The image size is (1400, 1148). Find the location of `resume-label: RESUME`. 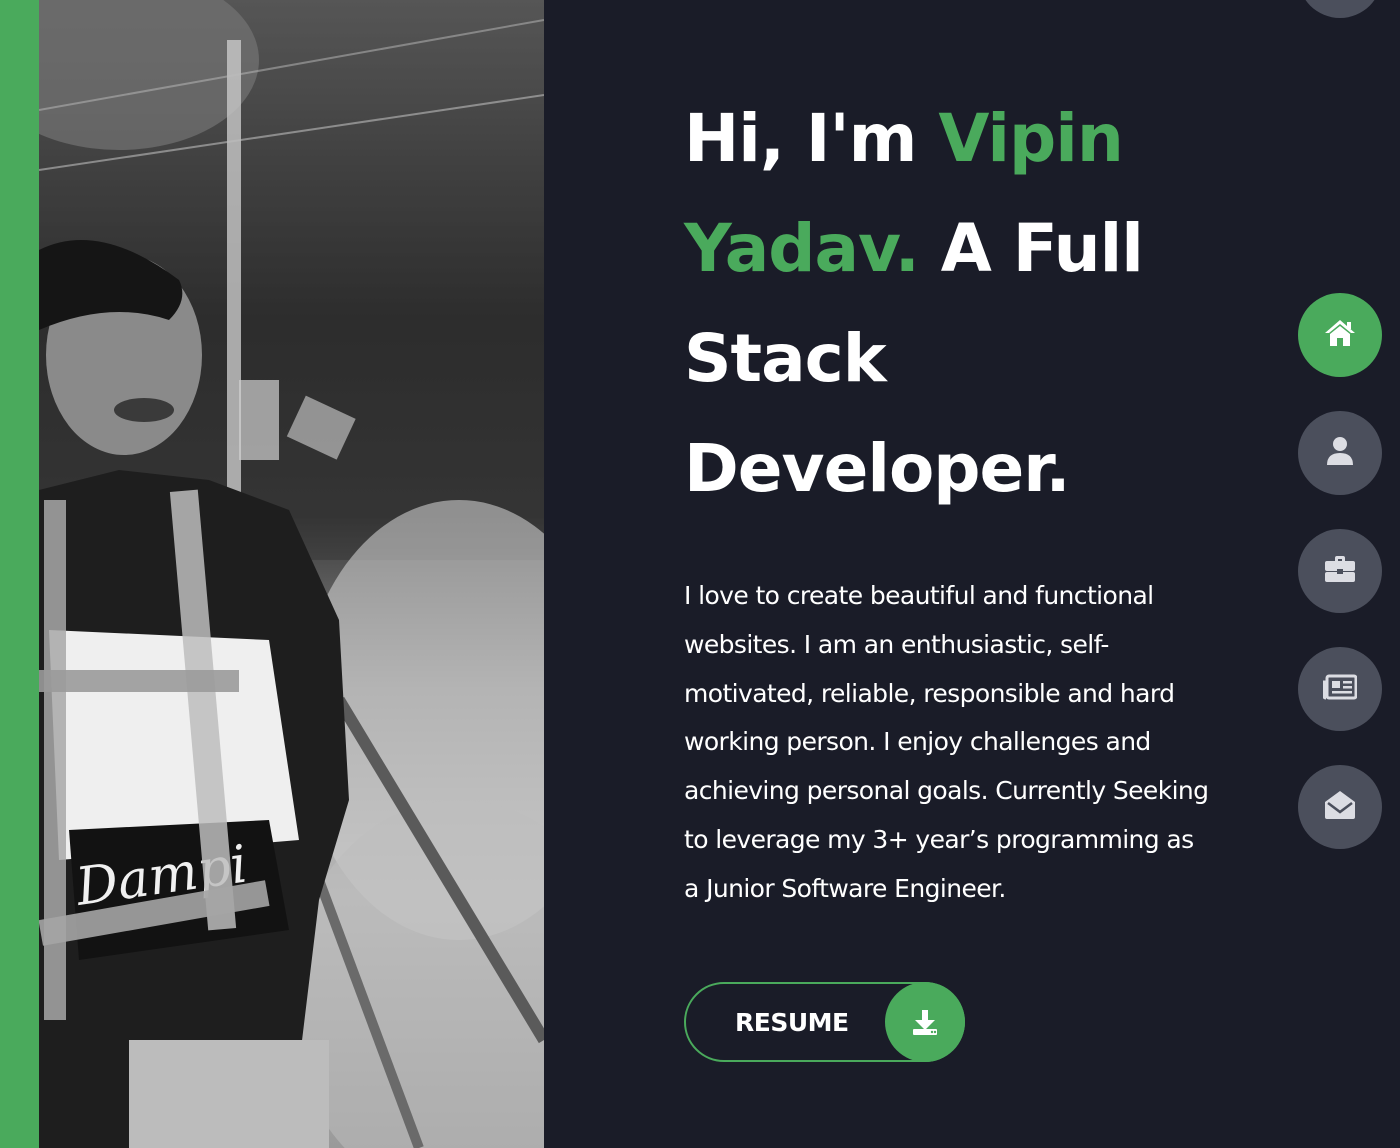

resume-label: RESUME is located at coordinates (792, 1022).